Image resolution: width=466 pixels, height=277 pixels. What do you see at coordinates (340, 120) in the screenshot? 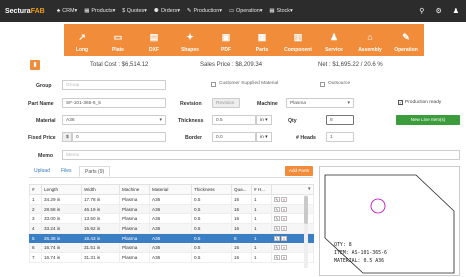
I see `qty-input: 8` at bounding box center [340, 120].